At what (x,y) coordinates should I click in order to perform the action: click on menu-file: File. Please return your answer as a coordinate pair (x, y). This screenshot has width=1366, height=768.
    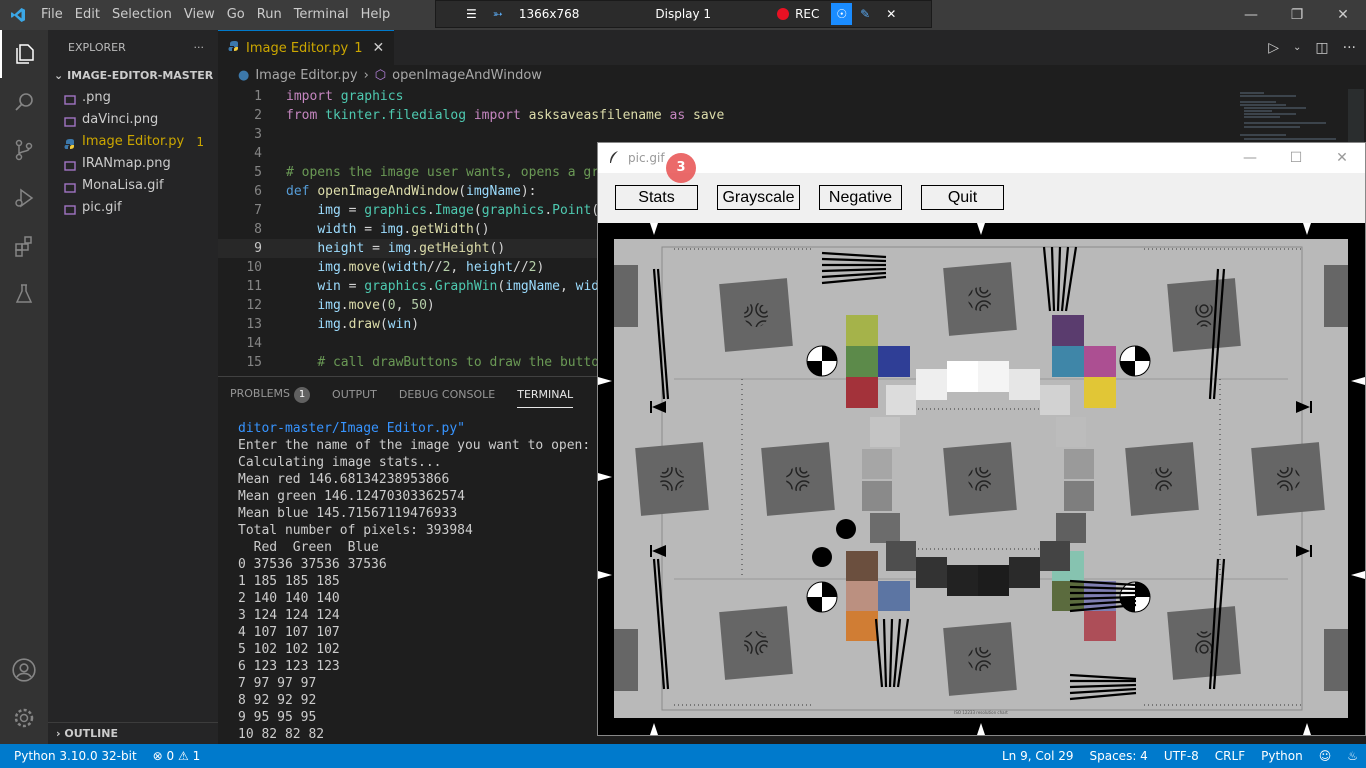
    Looking at the image, I should click on (52, 15).